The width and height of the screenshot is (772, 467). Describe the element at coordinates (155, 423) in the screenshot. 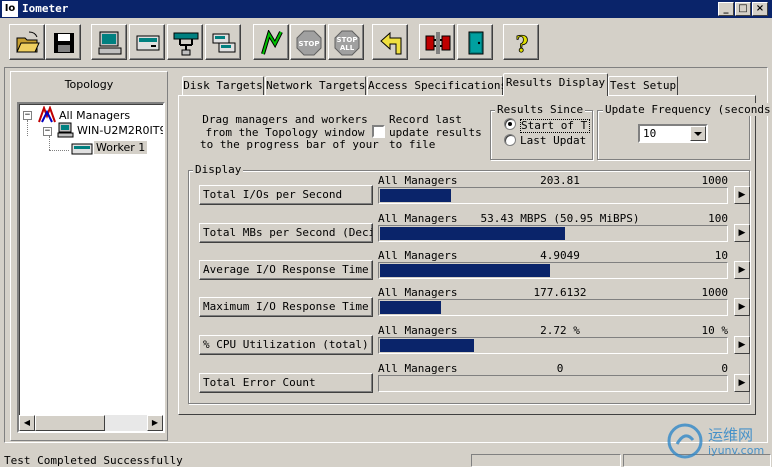

I see `scroll-right-button: ▶` at that location.